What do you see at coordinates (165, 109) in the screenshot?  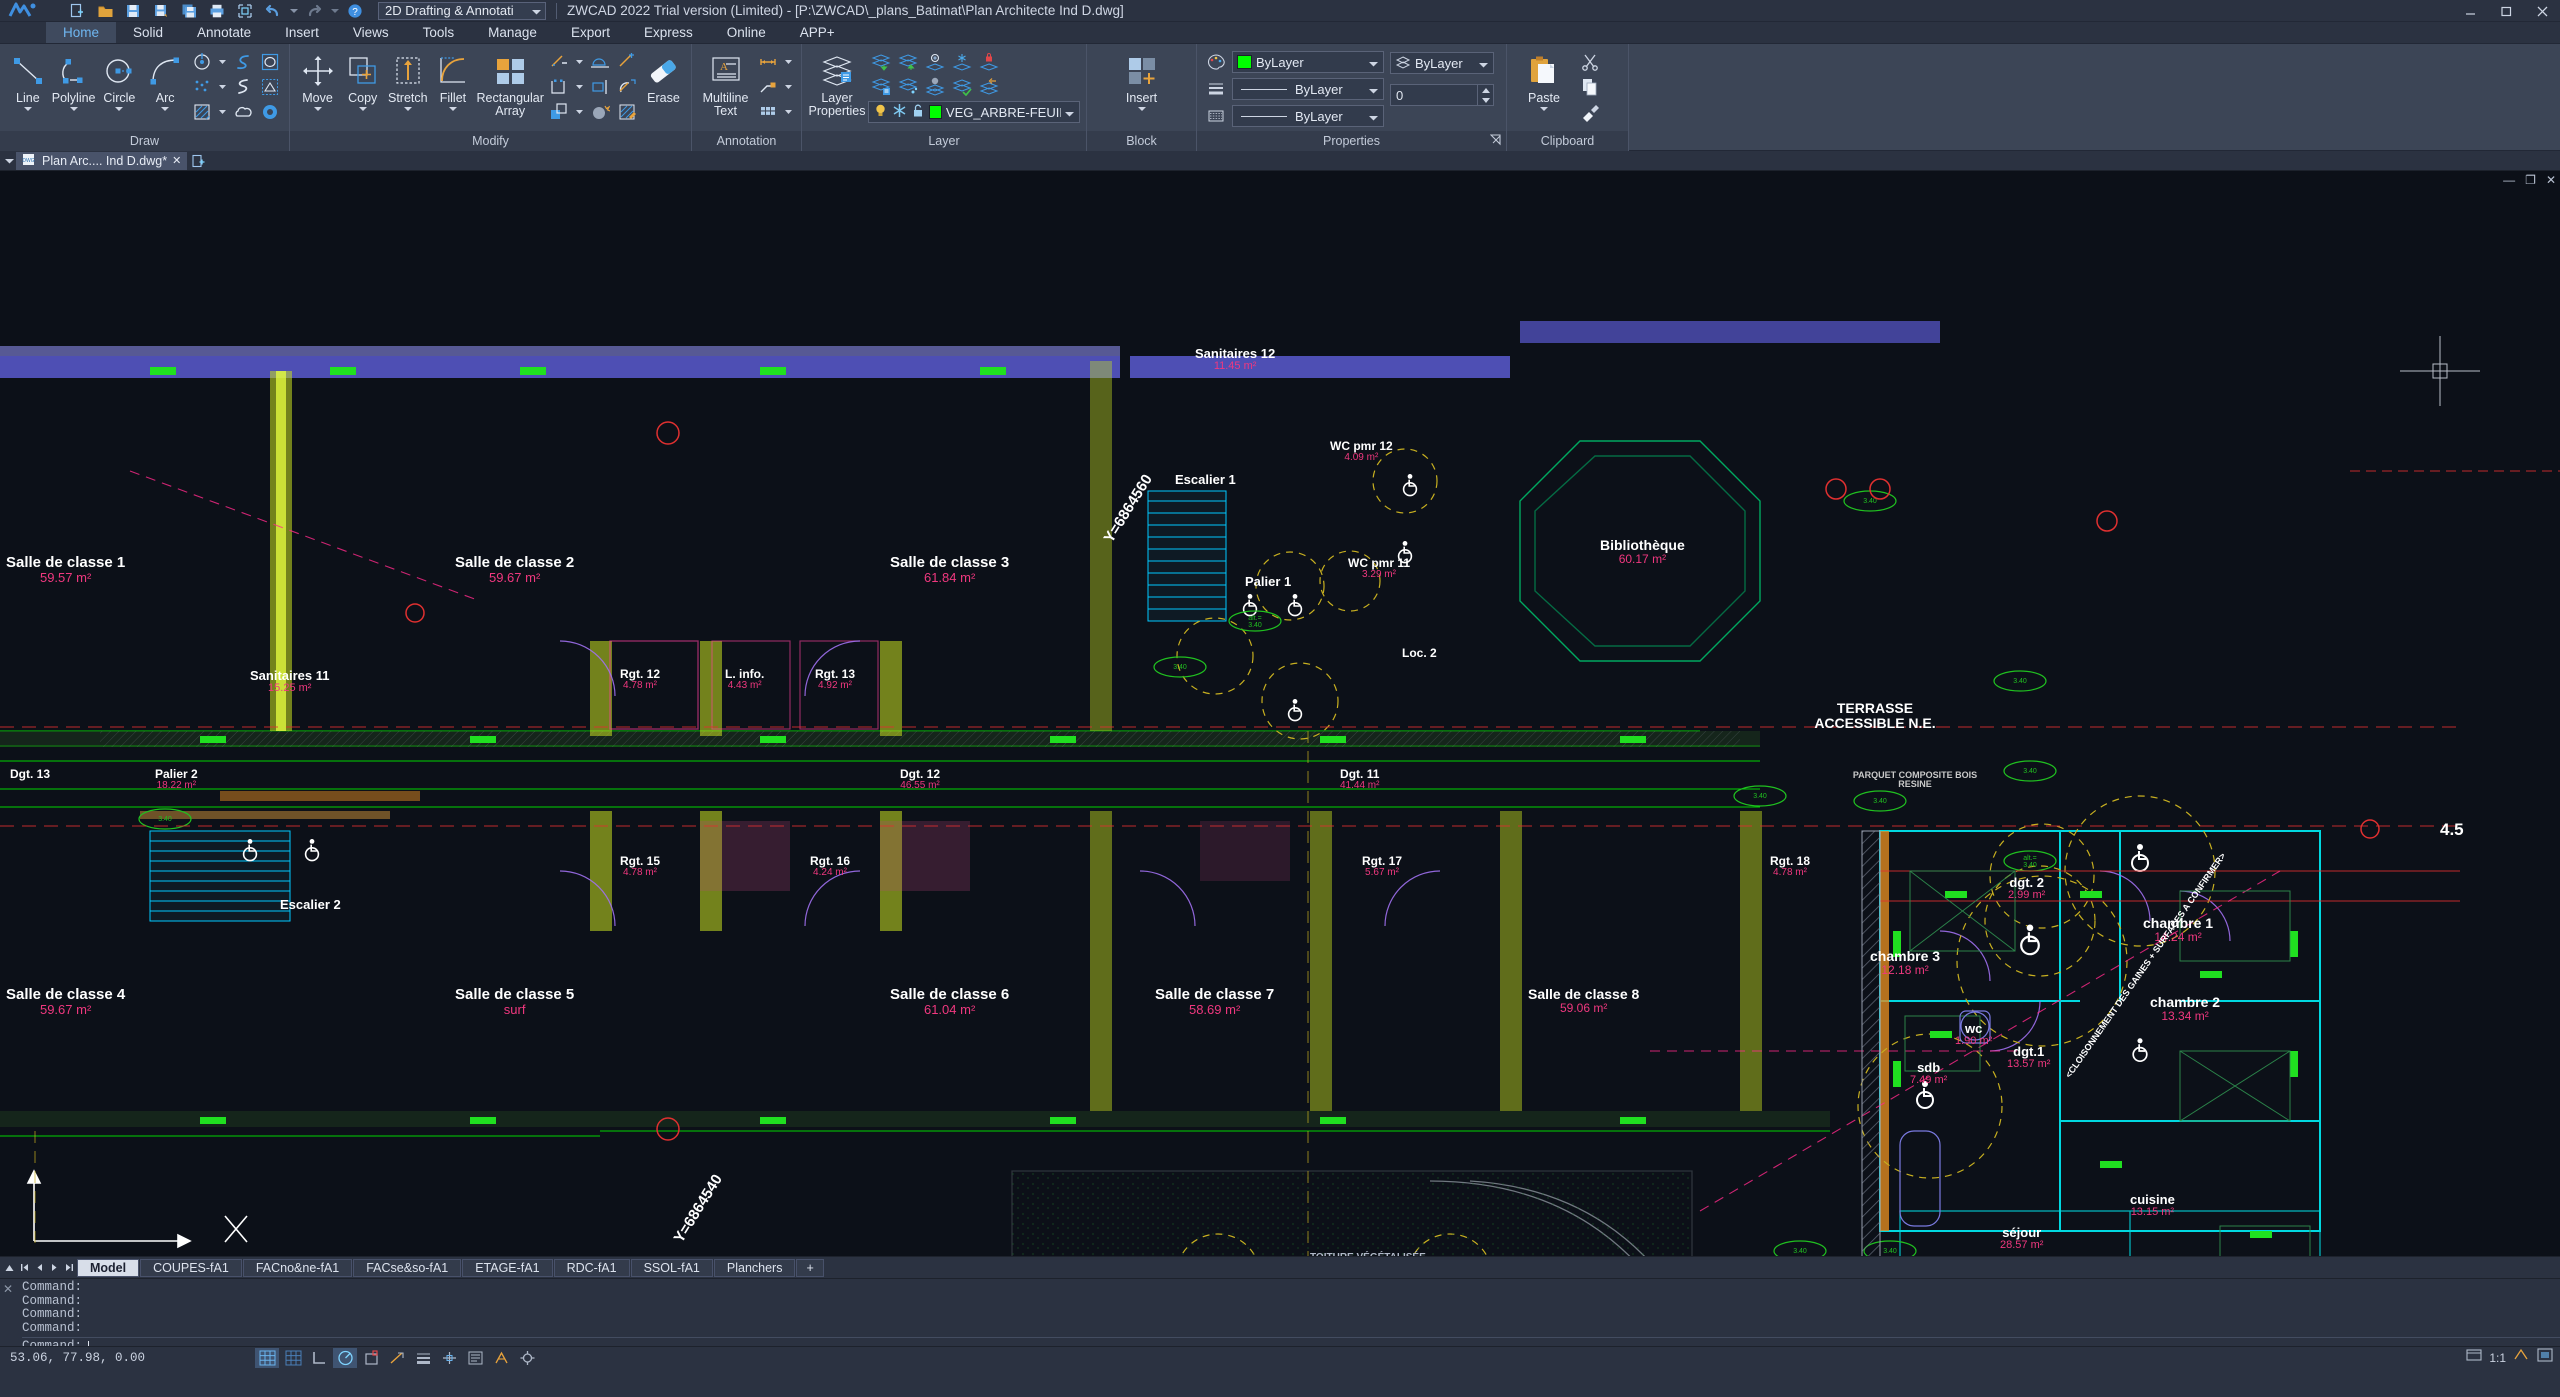 I see `arc-dropdown-icon` at bounding box center [165, 109].